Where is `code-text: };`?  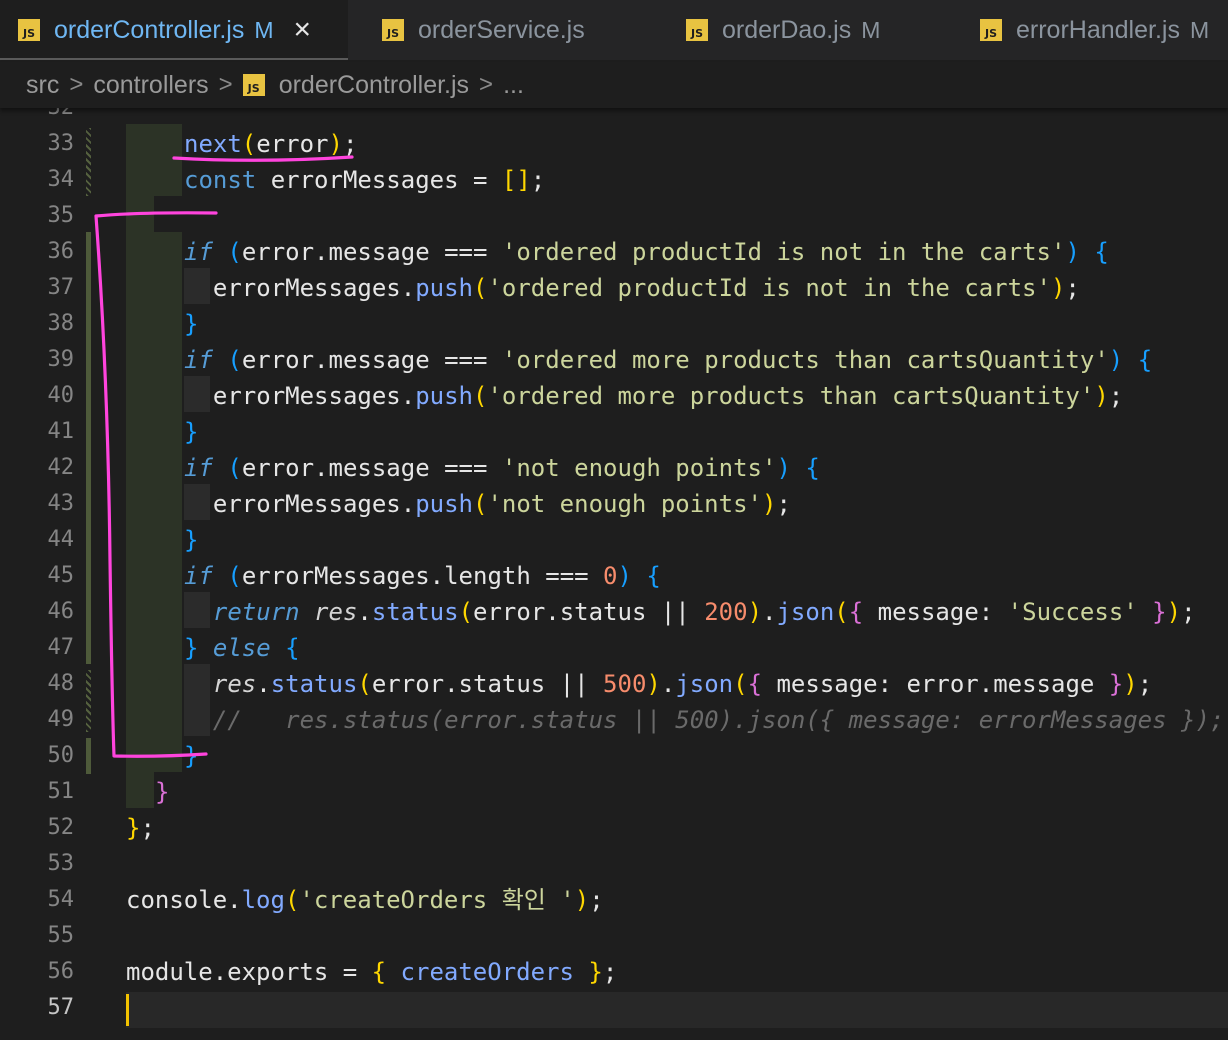 code-text: }; is located at coordinates (140, 828).